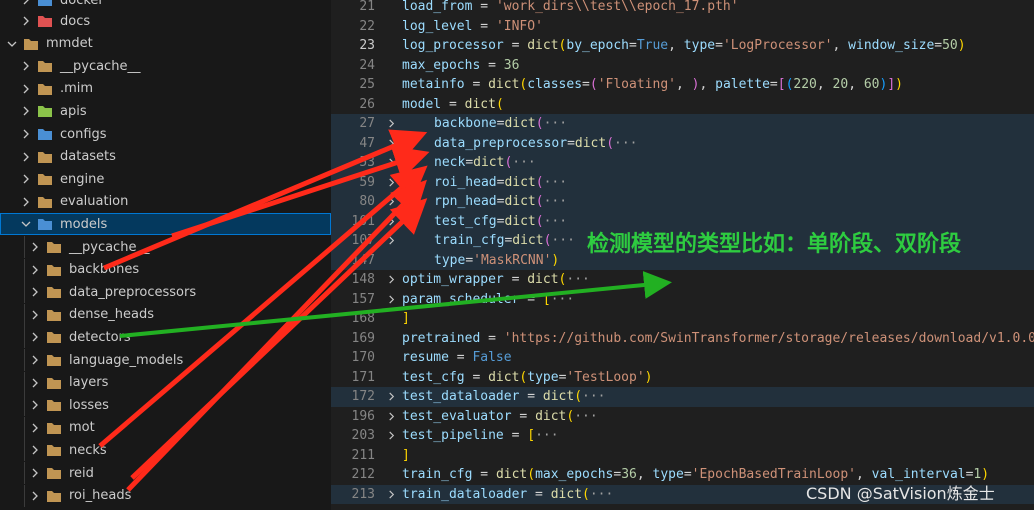 This screenshot has width=1034, height=510. What do you see at coordinates (165, 337) in the screenshot?
I see `tree-item: detectors` at bounding box center [165, 337].